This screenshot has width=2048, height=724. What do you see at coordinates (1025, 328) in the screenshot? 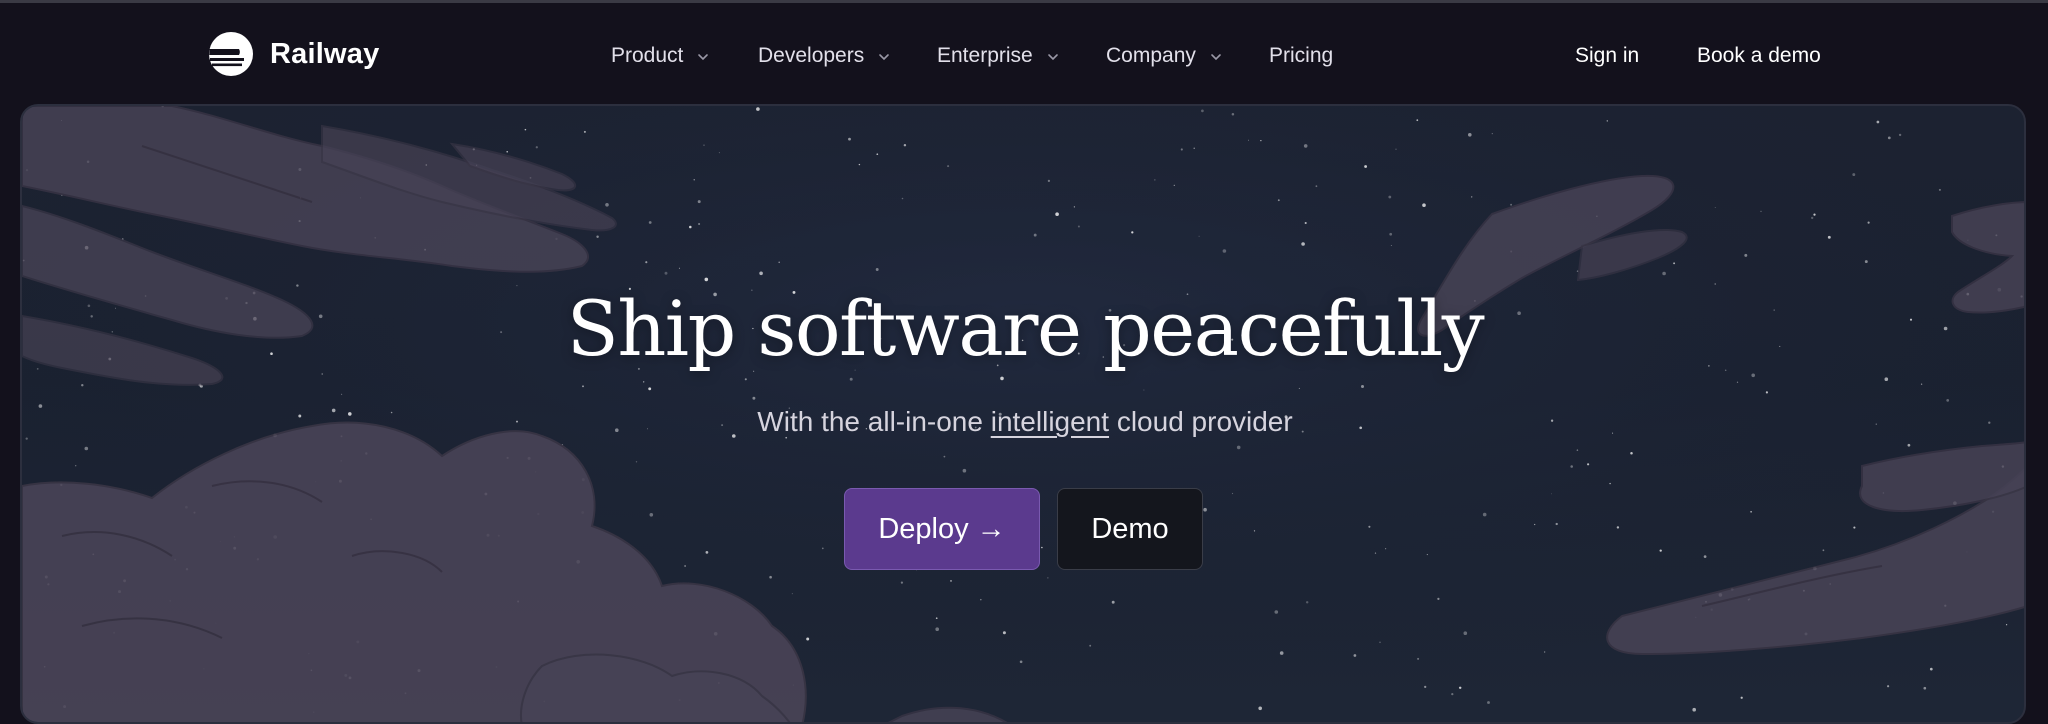
I see `hero-headline: Ship software peacefully` at bounding box center [1025, 328].